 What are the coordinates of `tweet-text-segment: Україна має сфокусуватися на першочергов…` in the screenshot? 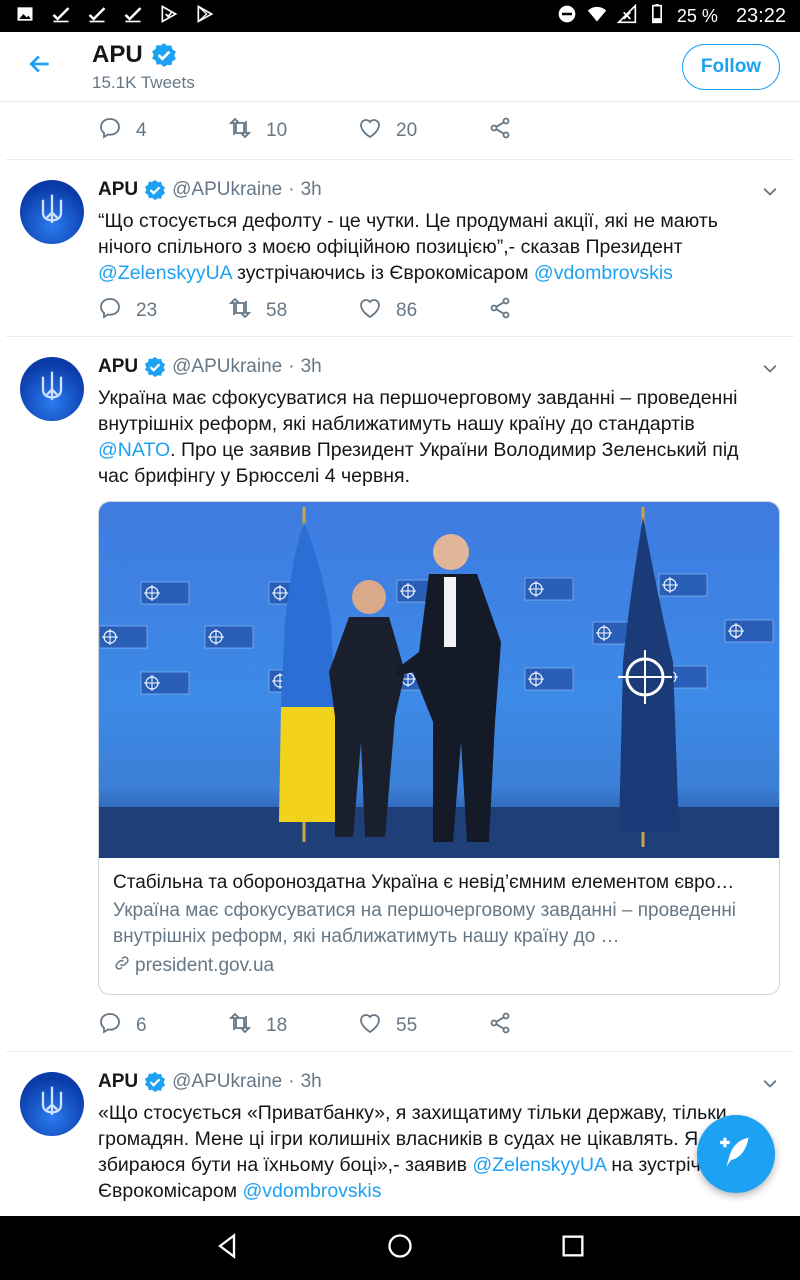 It's located at (418, 411).